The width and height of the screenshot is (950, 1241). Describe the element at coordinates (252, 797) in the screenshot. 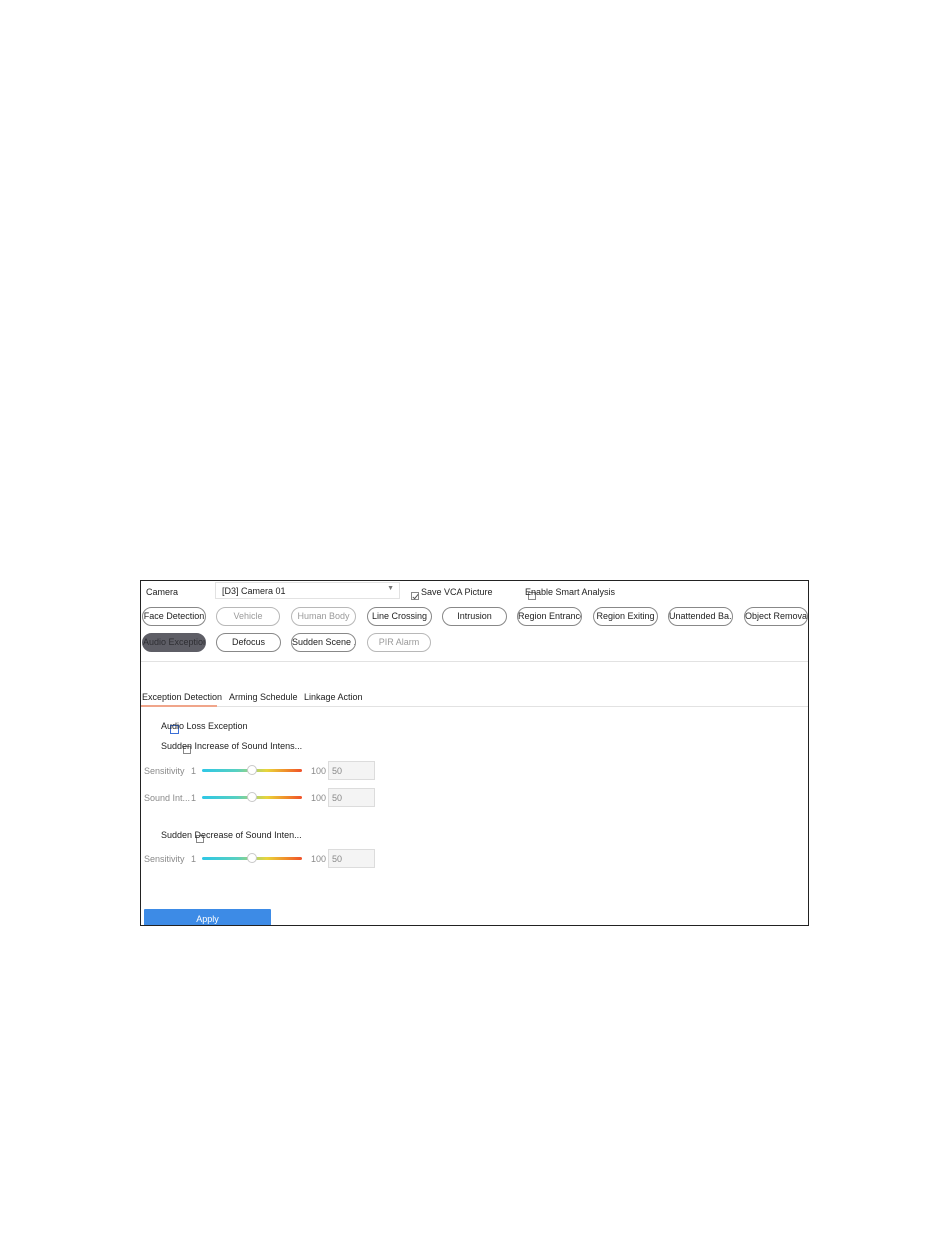

I see `sound-intensity-slider-thumb` at that location.